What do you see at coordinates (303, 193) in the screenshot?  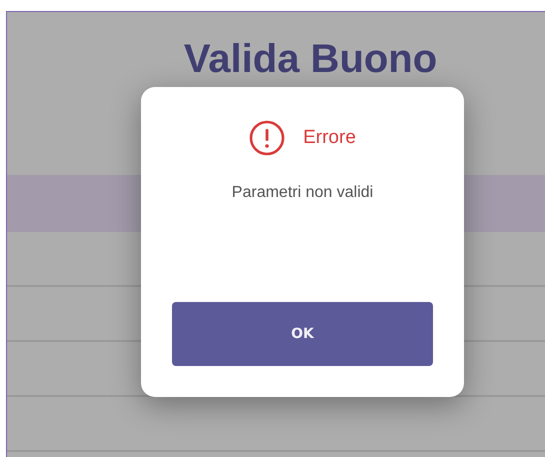 I see `dialog-message: Parametri non validi` at bounding box center [303, 193].